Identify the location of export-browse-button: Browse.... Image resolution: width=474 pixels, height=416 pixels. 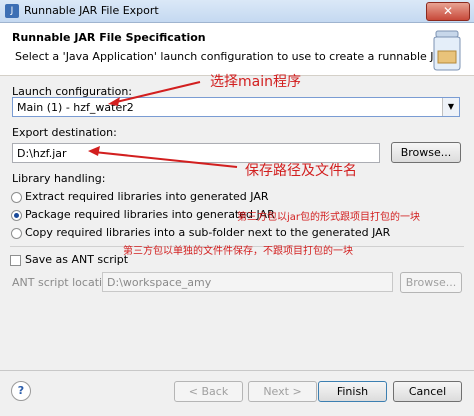
(426, 152).